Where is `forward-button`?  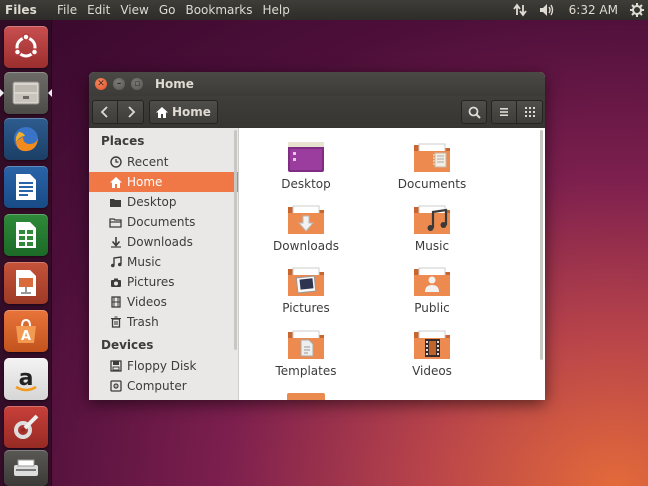 forward-button is located at coordinates (131, 112).